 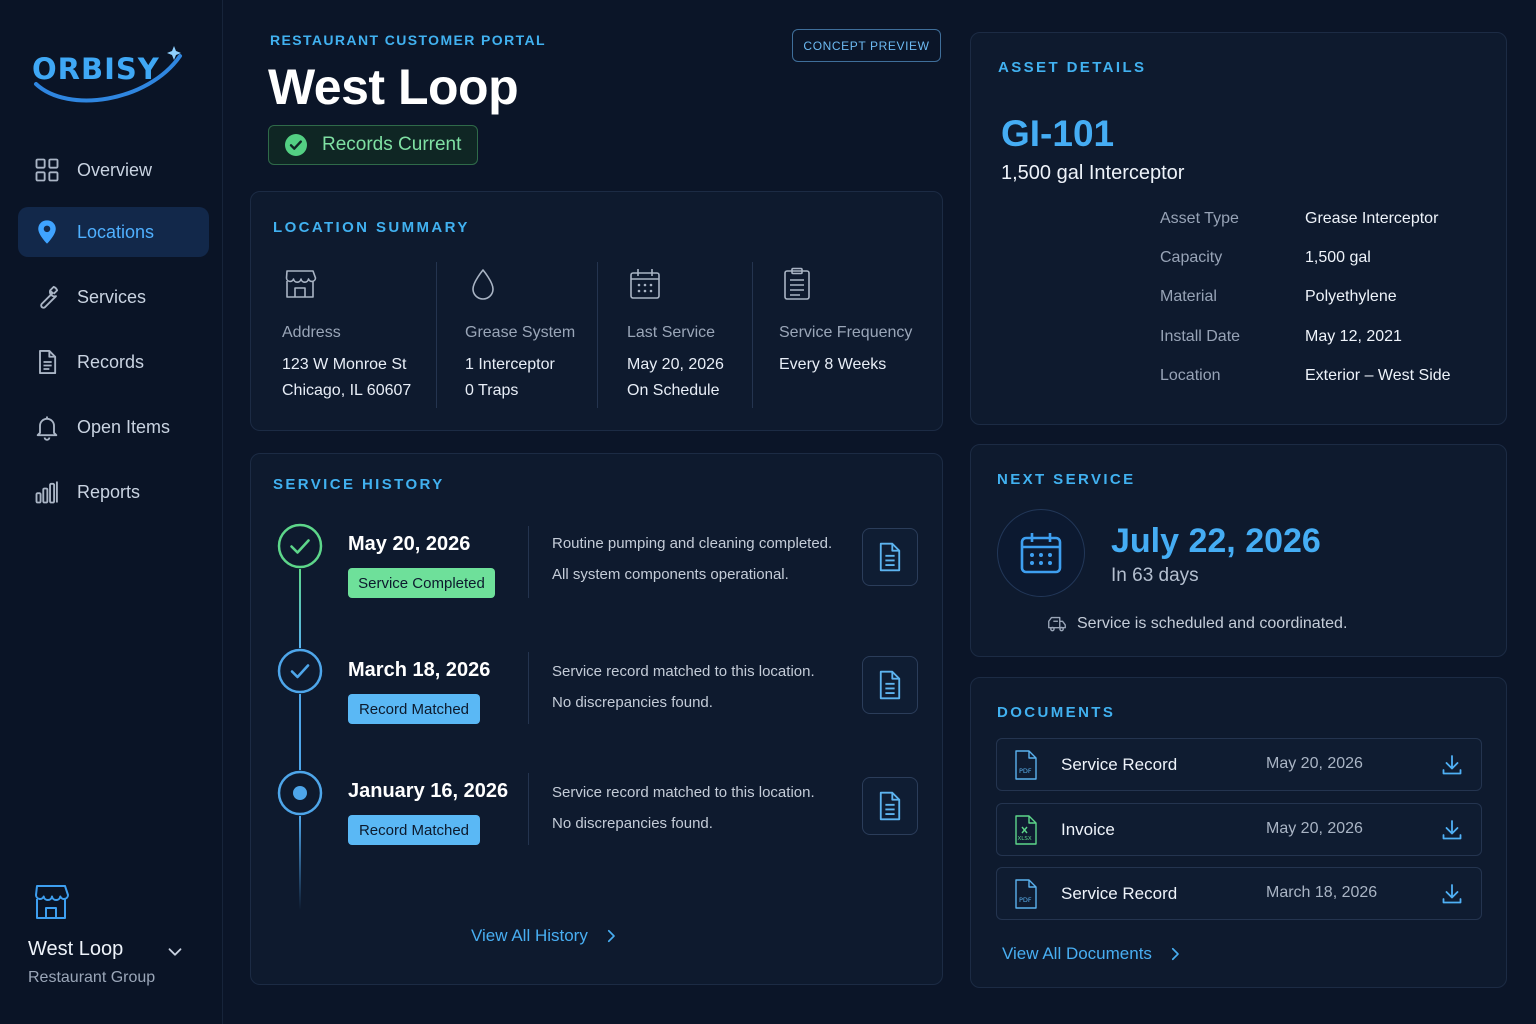 What do you see at coordinates (393, 87) in the screenshot?
I see `page-title: West Loop` at bounding box center [393, 87].